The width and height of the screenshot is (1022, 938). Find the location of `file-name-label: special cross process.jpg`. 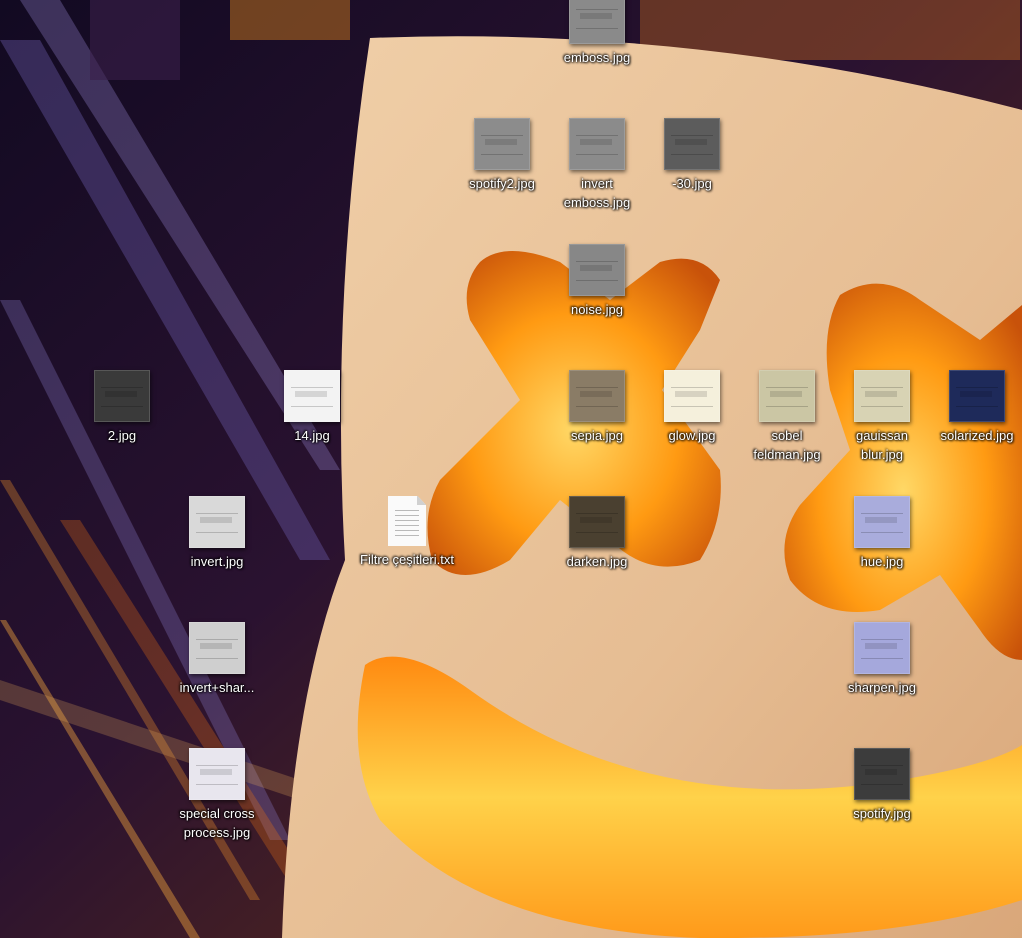

file-name-label: special cross process.jpg is located at coordinates (217, 823).